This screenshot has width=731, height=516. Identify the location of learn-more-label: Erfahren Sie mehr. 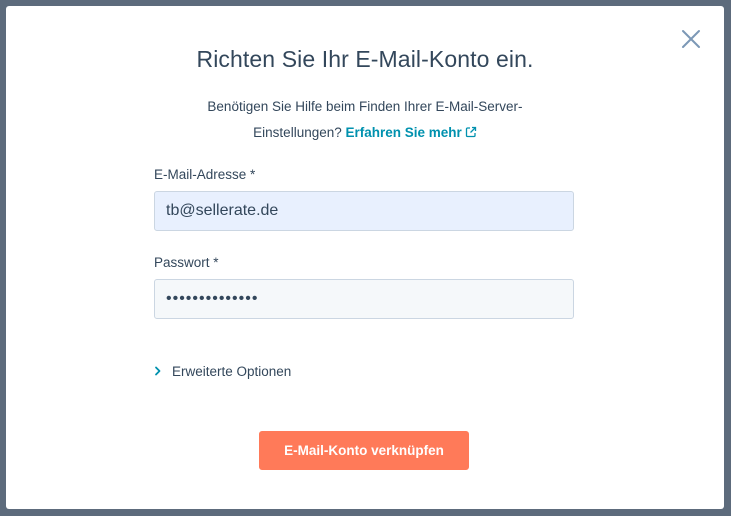
(403, 132).